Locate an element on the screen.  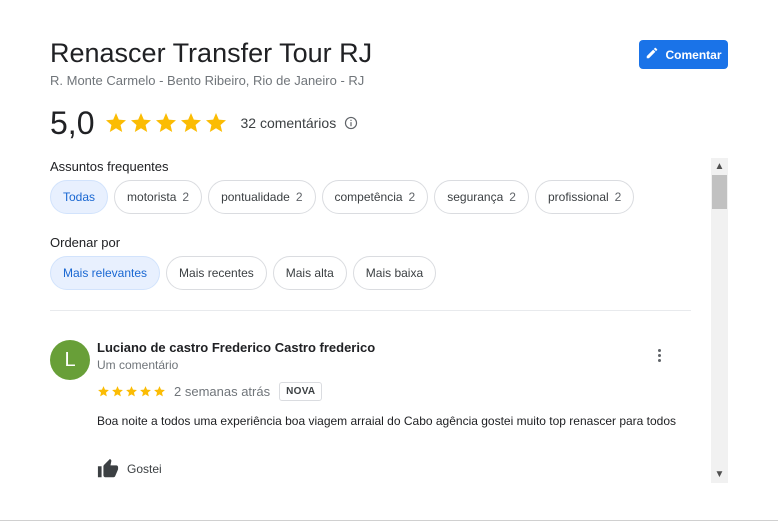
topic-chip-label: motorista is located at coordinates (152, 197).